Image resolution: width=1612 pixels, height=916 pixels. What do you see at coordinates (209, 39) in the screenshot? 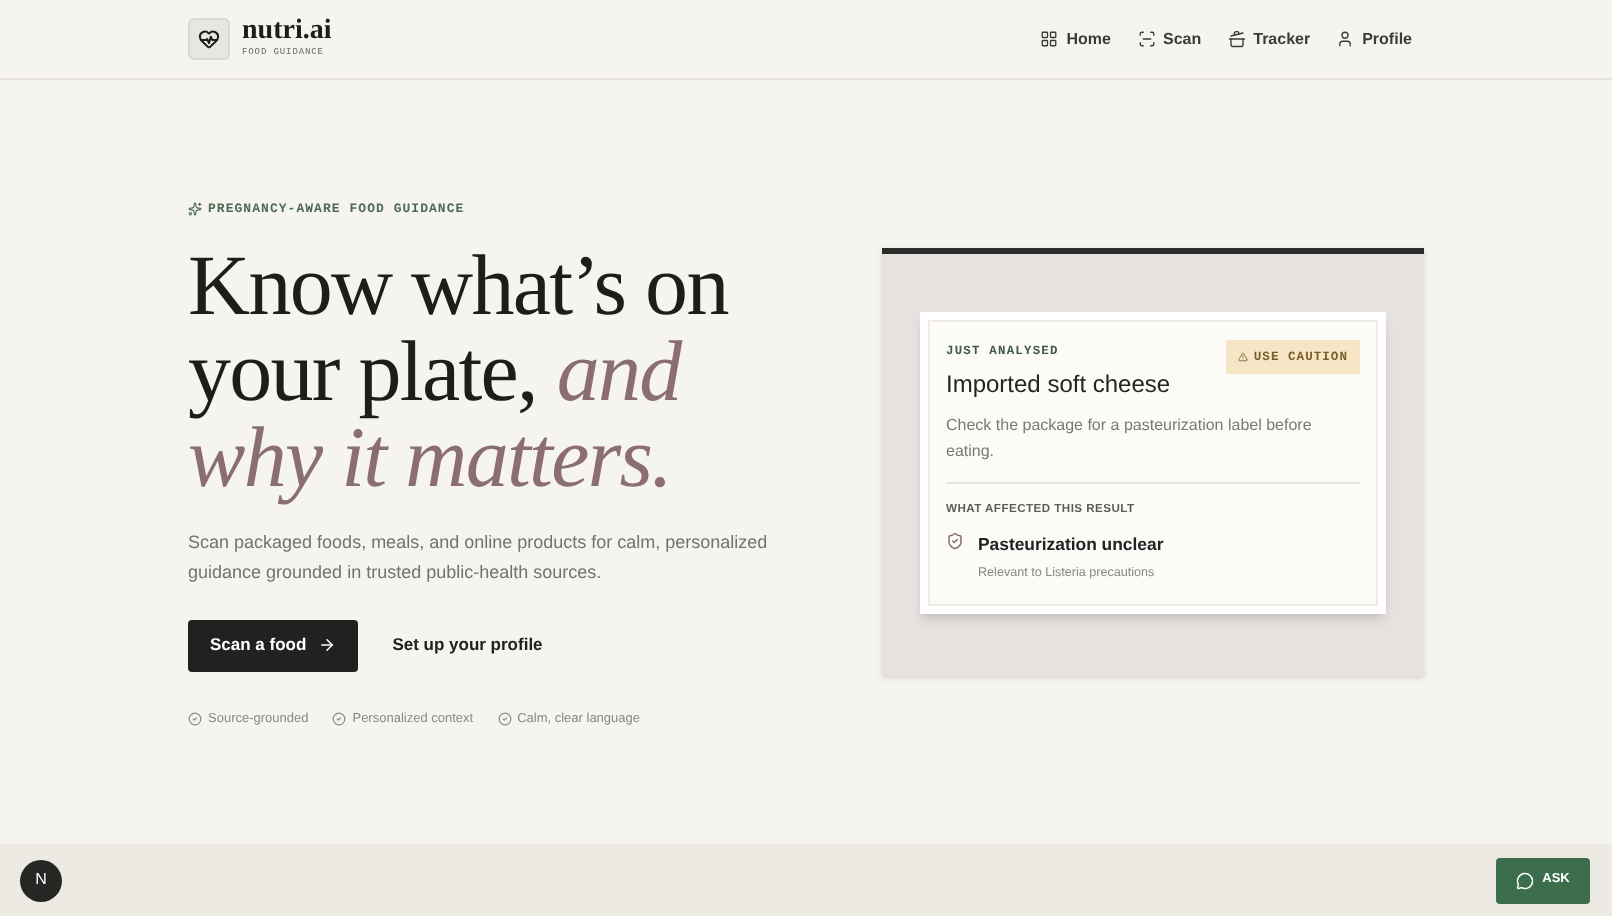
I see `heart-pulse-icon` at bounding box center [209, 39].